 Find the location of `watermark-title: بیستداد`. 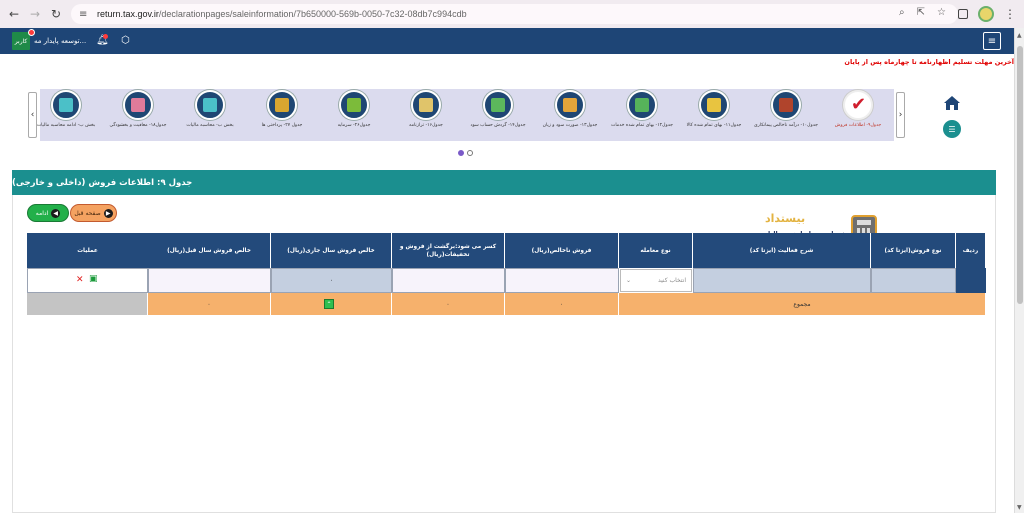

watermark-title: بیستداد is located at coordinates (785, 218).